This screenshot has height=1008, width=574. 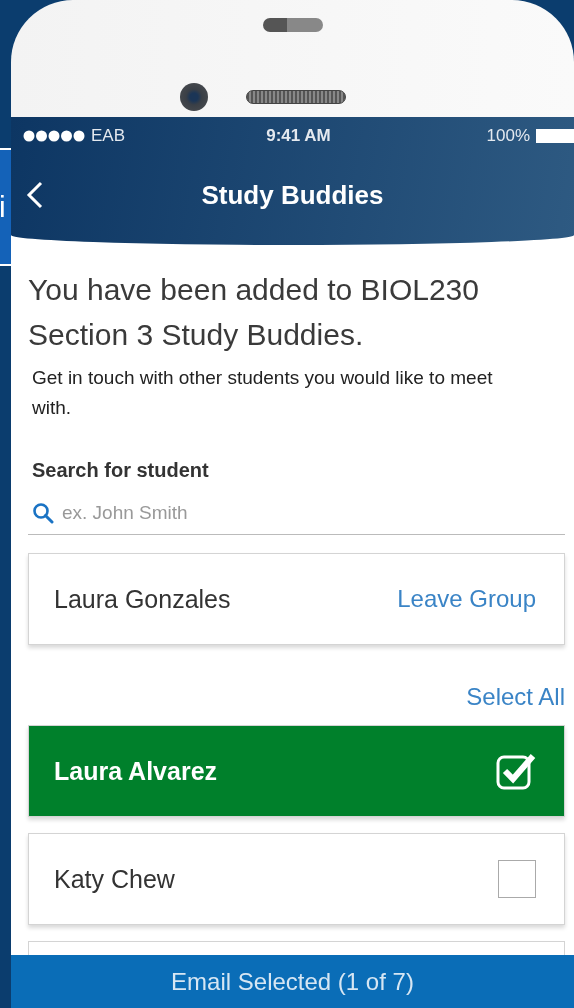 What do you see at coordinates (3, 207) in the screenshot?
I see `background-text: i` at bounding box center [3, 207].